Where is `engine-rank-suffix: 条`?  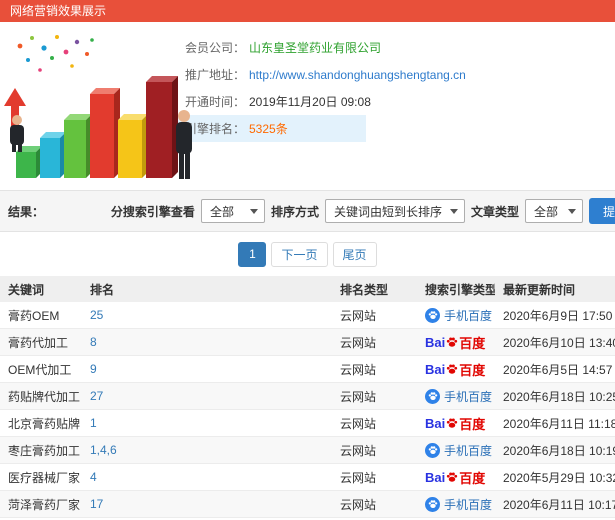 engine-rank-suffix: 条 is located at coordinates (281, 129).